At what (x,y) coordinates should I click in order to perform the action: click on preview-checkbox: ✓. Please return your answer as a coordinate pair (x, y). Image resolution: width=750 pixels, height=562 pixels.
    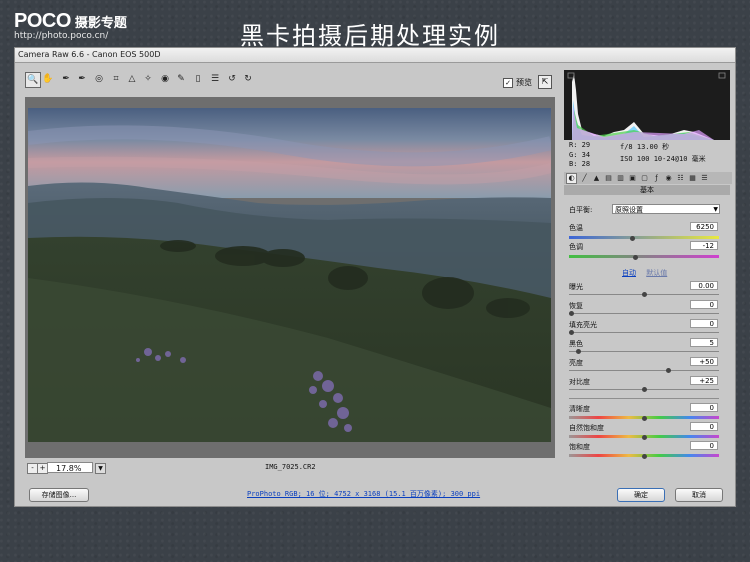
    Looking at the image, I should click on (508, 82).